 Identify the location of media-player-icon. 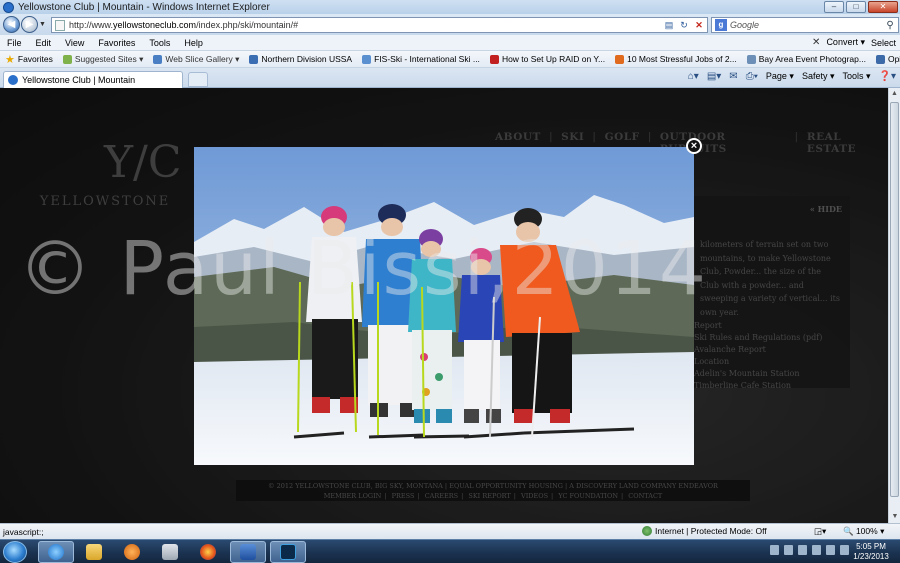
(132, 552).